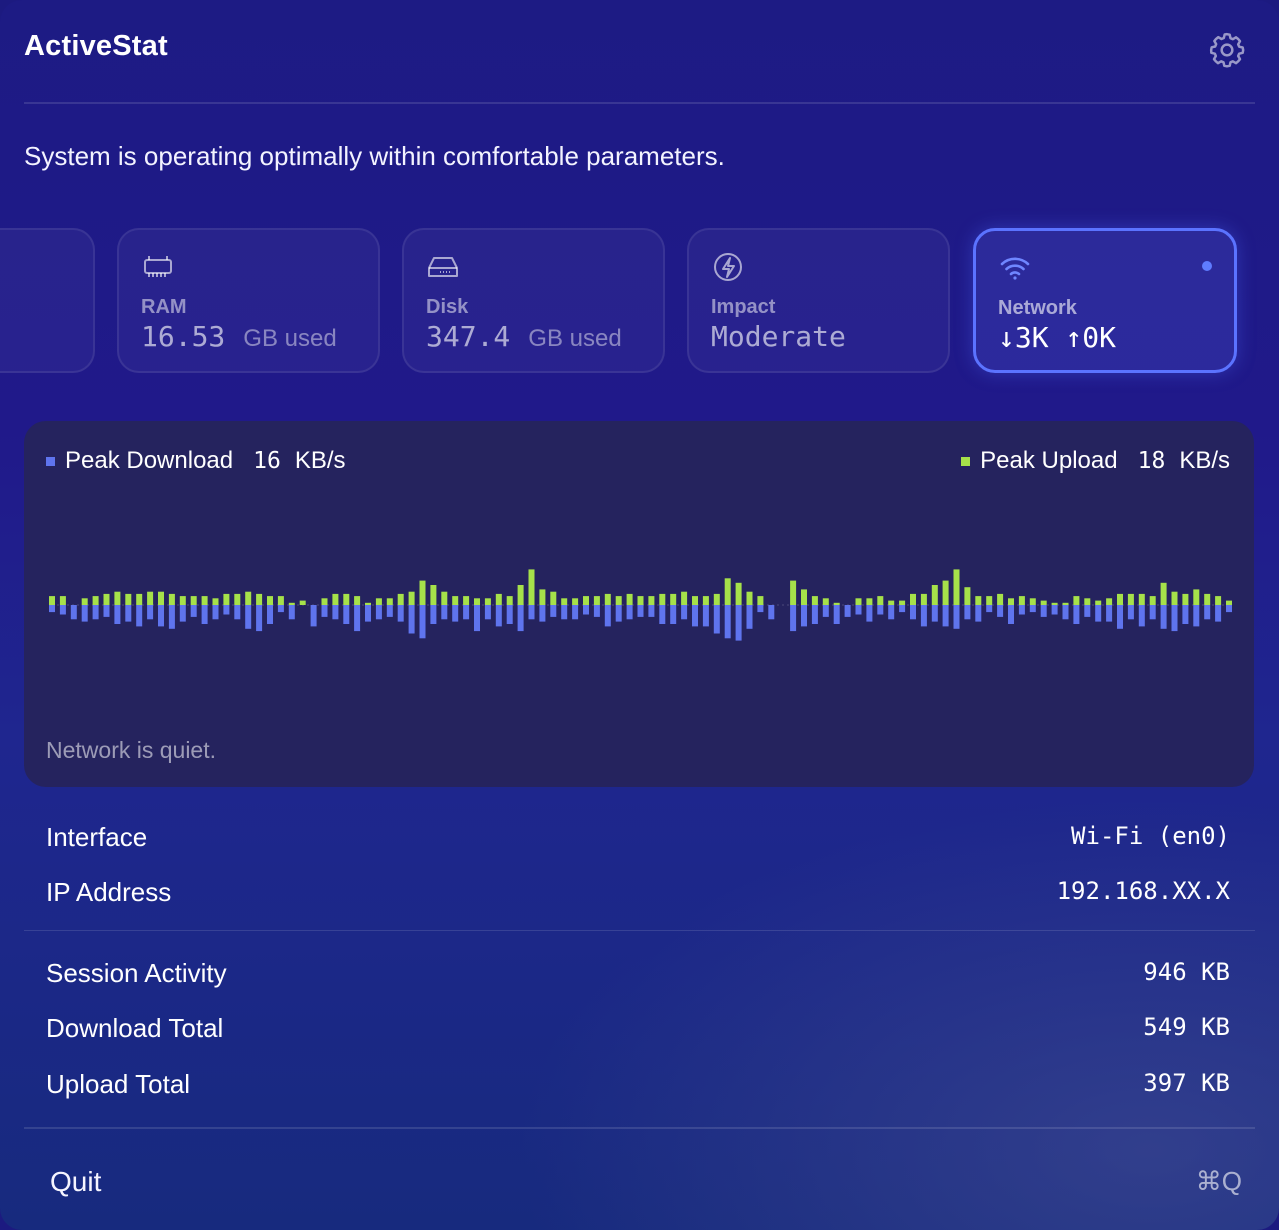 This screenshot has height=1230, width=1279. What do you see at coordinates (248, 300) in the screenshot?
I see `card-ram: RAM 16.53 GB used` at bounding box center [248, 300].